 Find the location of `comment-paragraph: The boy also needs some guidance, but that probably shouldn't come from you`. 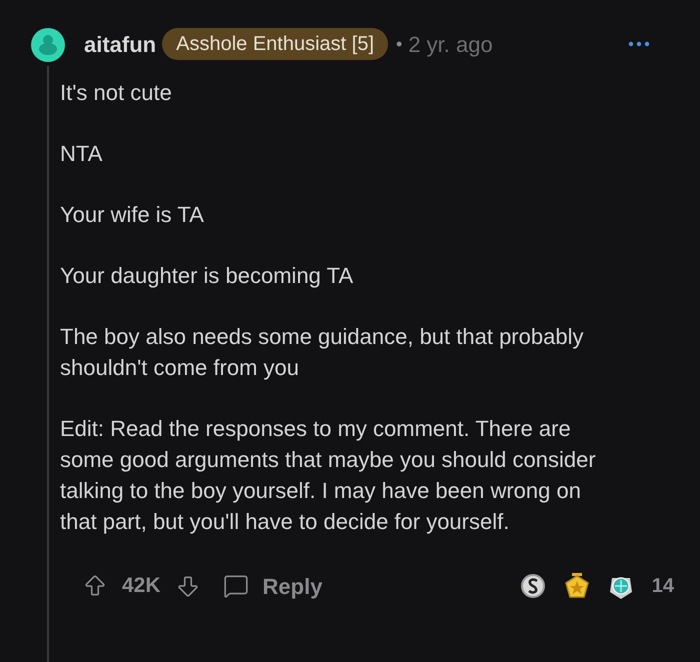

comment-paragraph: The boy also needs some guidance, but that probably shouldn't come from you is located at coordinates (322, 352).